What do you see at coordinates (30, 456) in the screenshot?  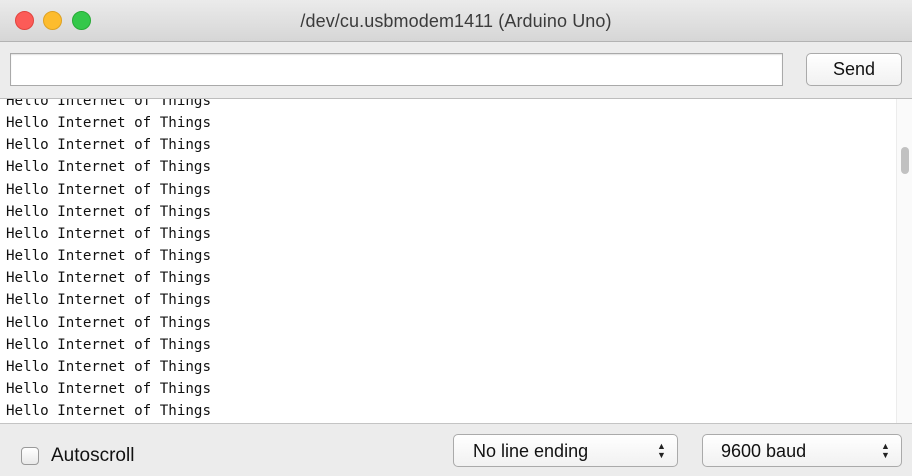 I see `autoscroll-checkbox` at bounding box center [30, 456].